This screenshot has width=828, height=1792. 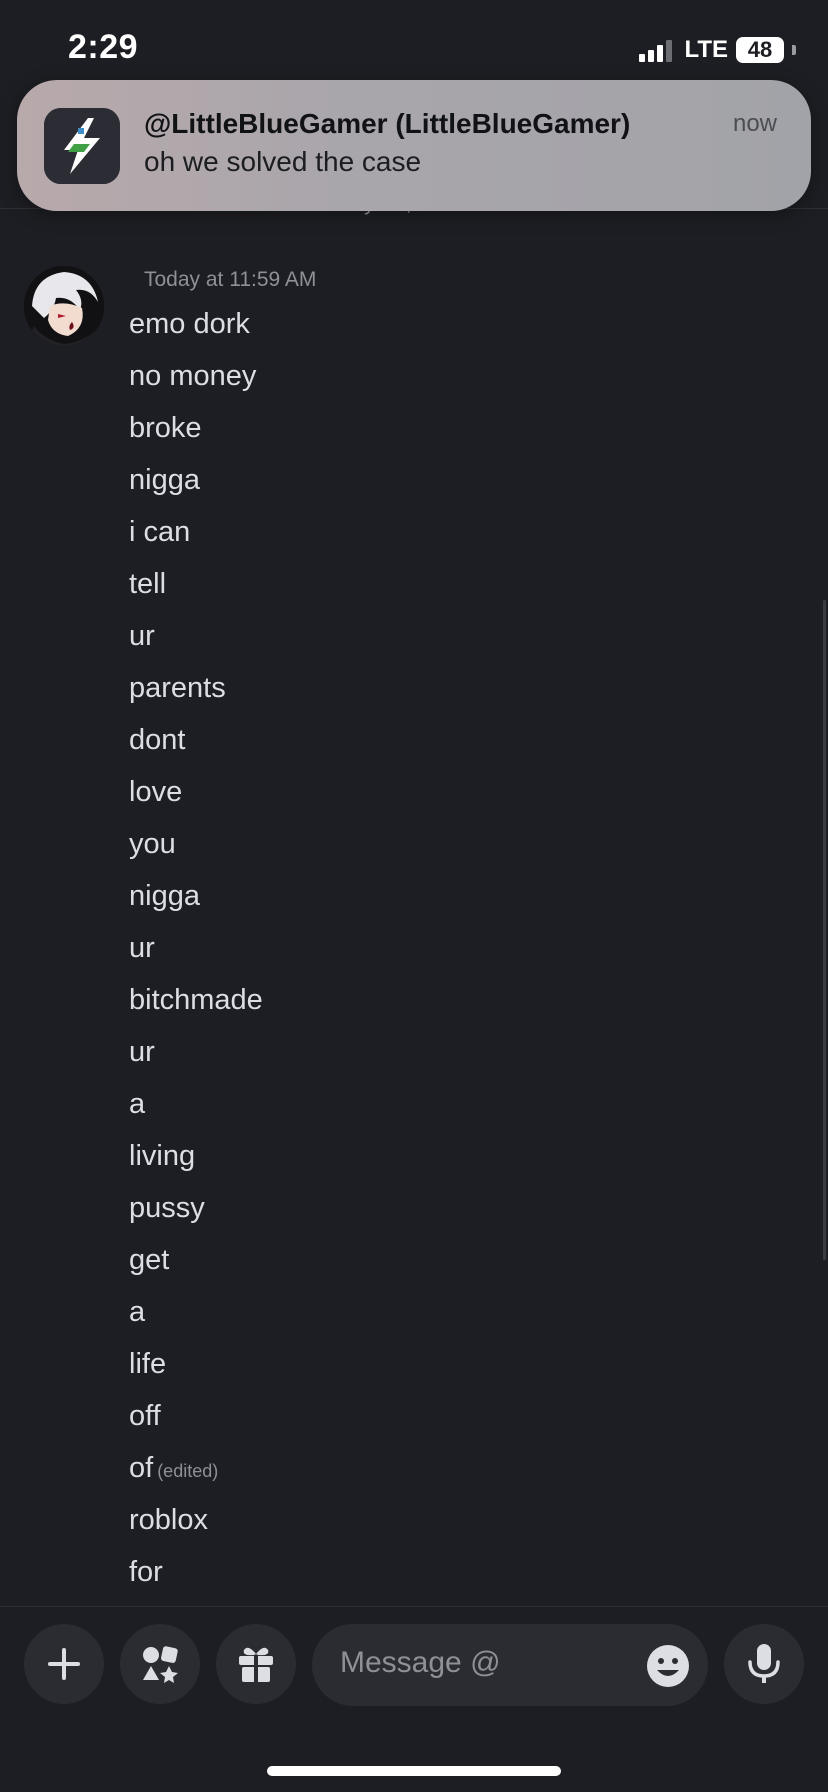 I want to click on message-line: living, so click(x=196, y=1156).